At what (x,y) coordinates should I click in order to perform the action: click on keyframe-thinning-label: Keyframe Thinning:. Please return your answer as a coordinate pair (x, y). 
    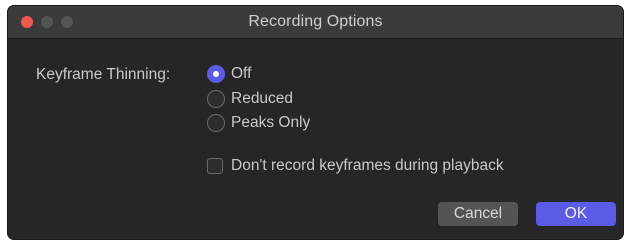
    Looking at the image, I should click on (103, 74).